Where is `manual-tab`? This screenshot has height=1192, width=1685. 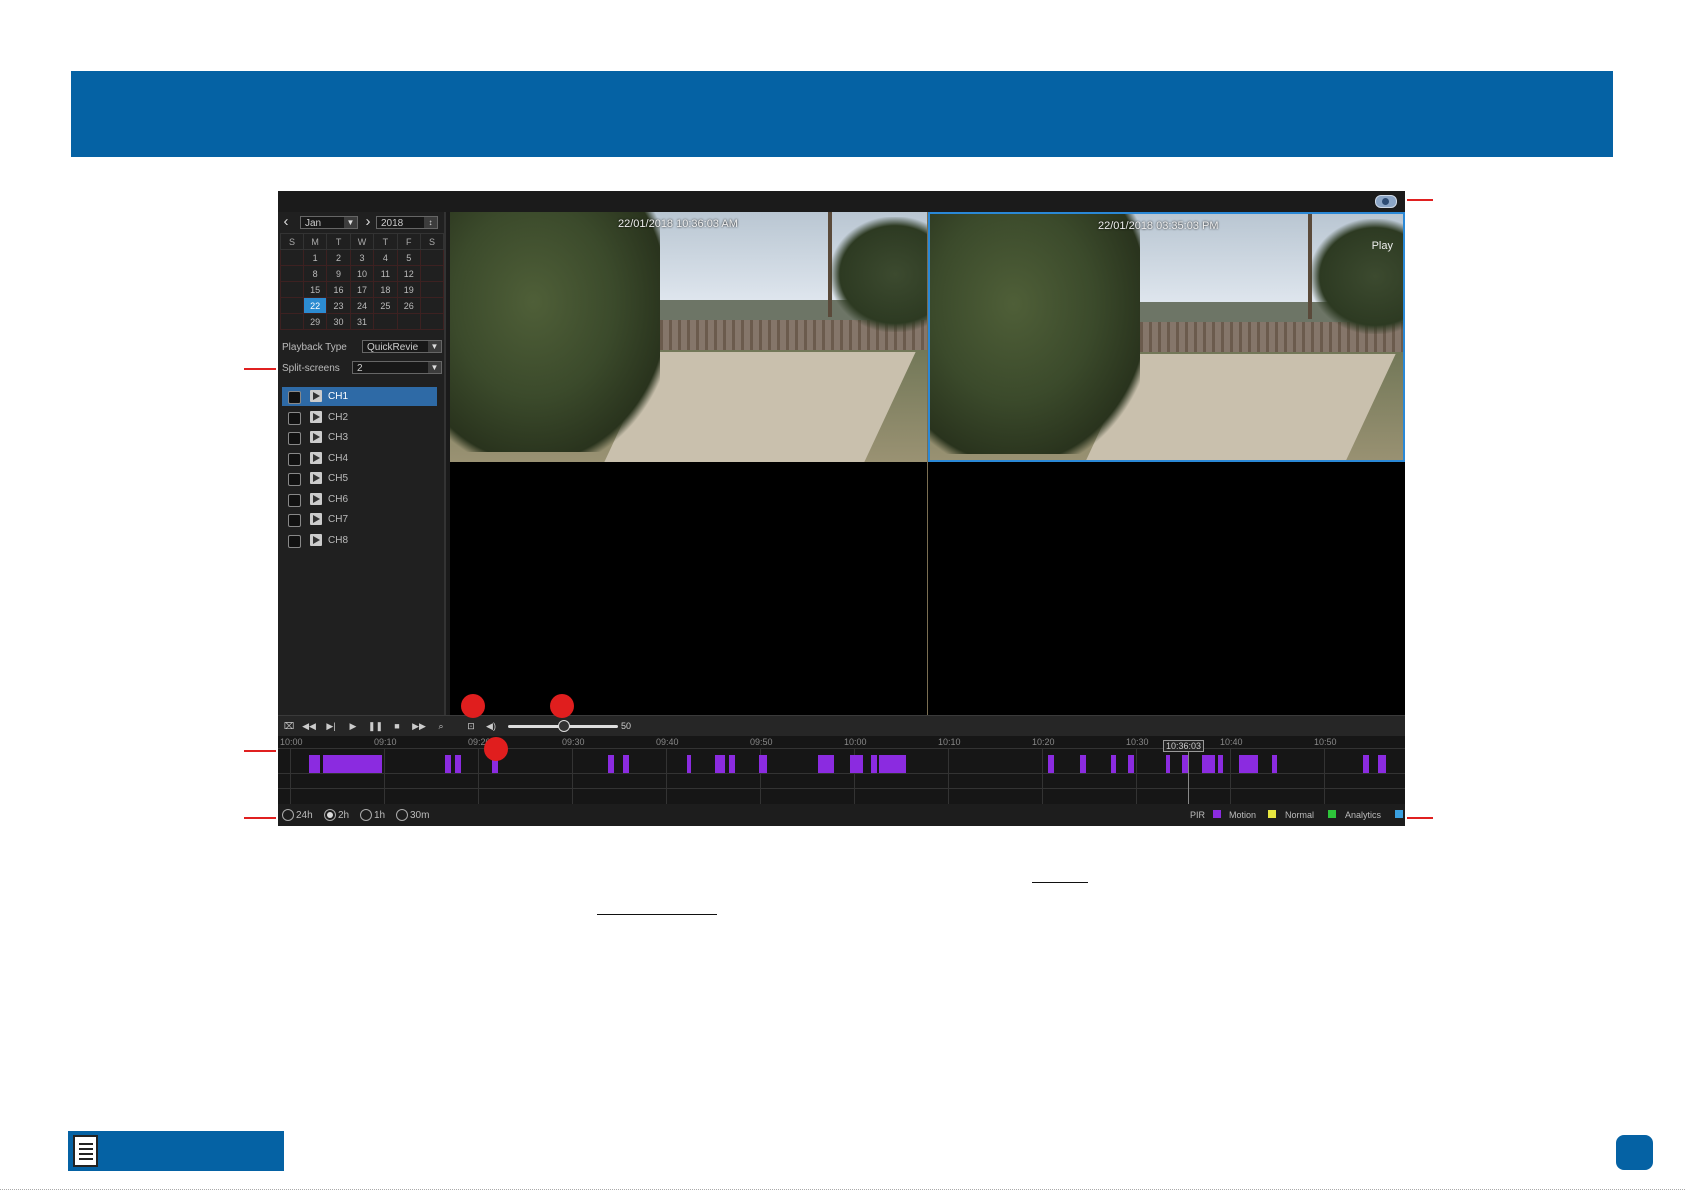 manual-tab is located at coordinates (176, 1151).